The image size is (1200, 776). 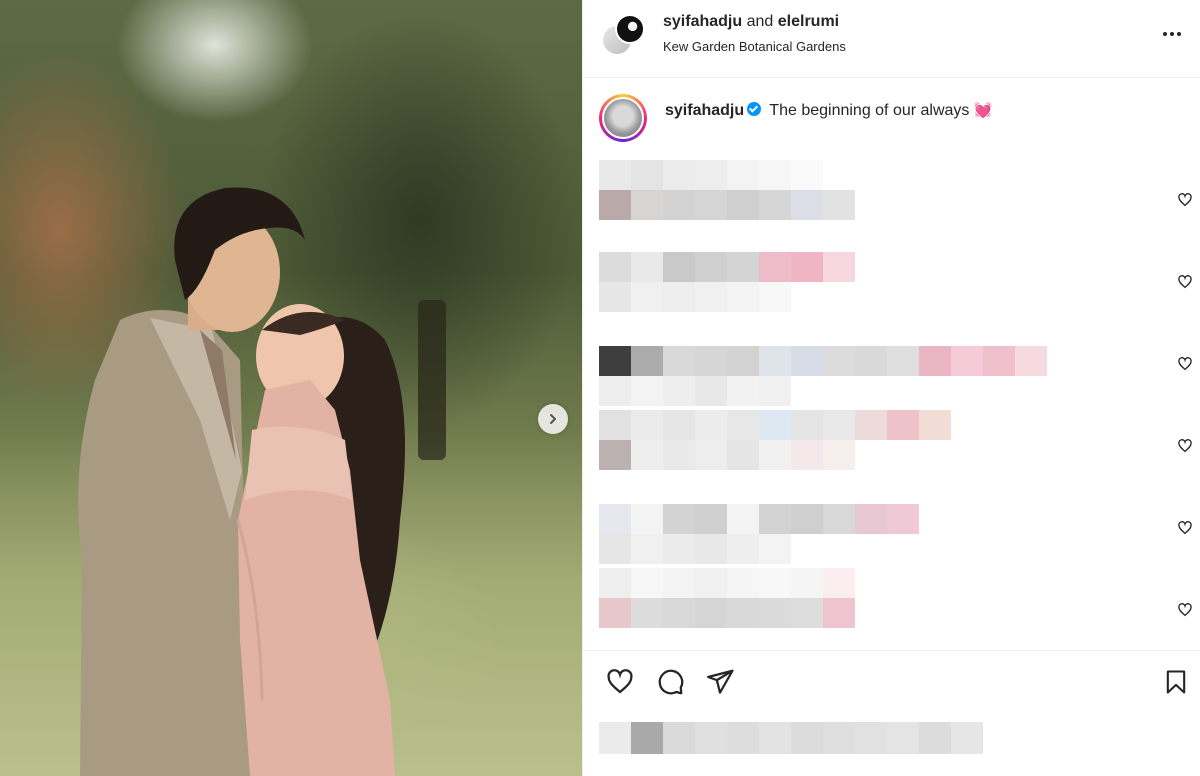 I want to click on chevron-right-icon, so click(x=553, y=419).